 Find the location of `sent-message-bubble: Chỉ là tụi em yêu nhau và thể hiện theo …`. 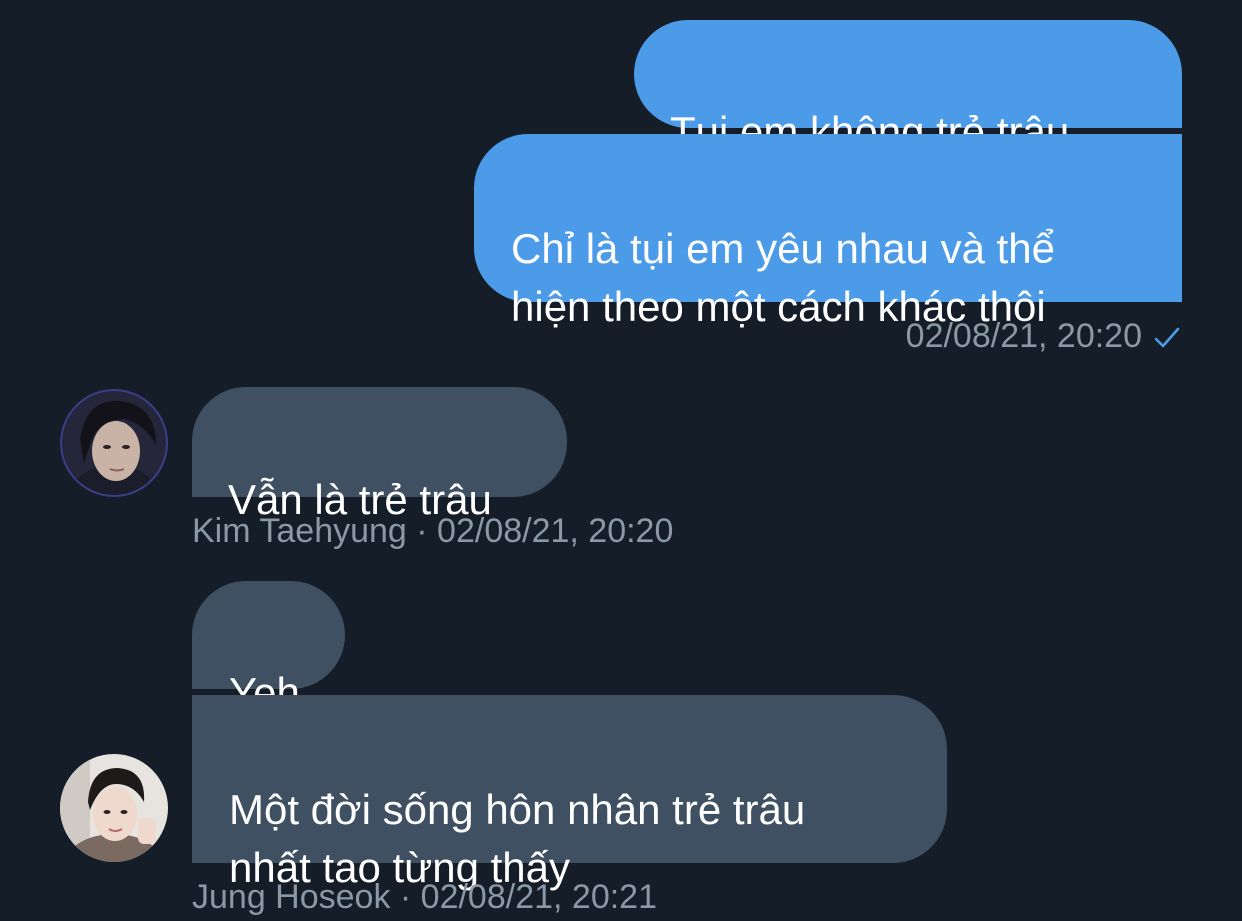

sent-message-bubble: Chỉ là tụi em yêu nhau và thể hiện theo … is located at coordinates (828, 232).